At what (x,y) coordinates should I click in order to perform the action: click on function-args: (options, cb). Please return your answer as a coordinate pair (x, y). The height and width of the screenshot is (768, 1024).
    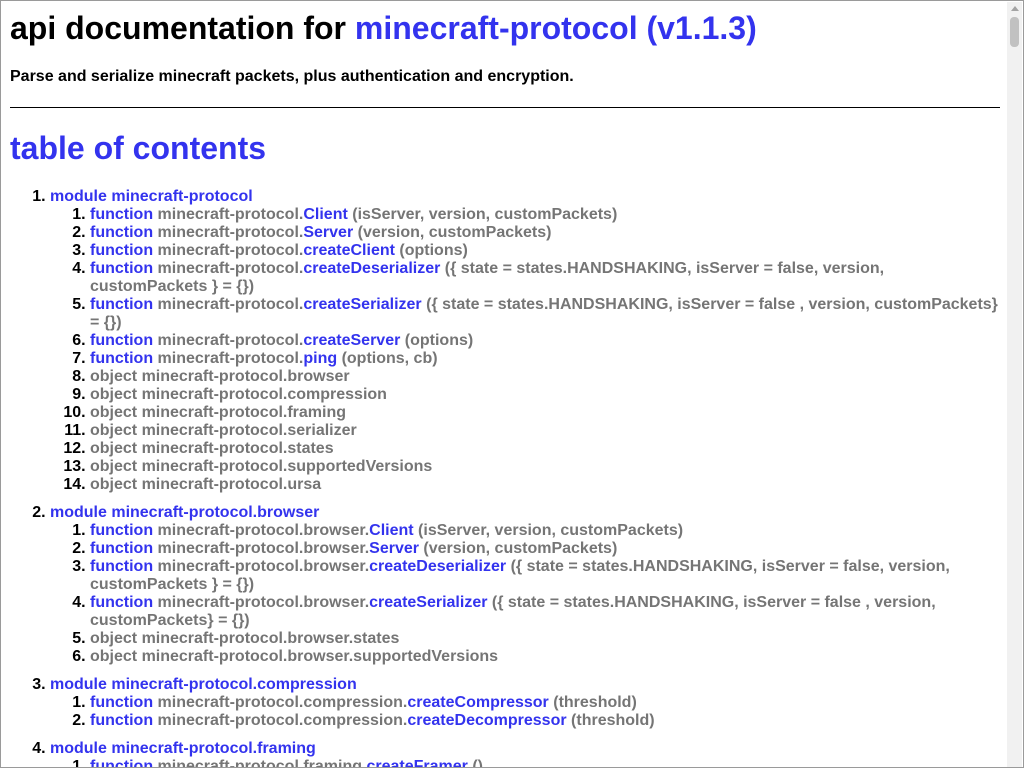
    Looking at the image, I should click on (389, 358).